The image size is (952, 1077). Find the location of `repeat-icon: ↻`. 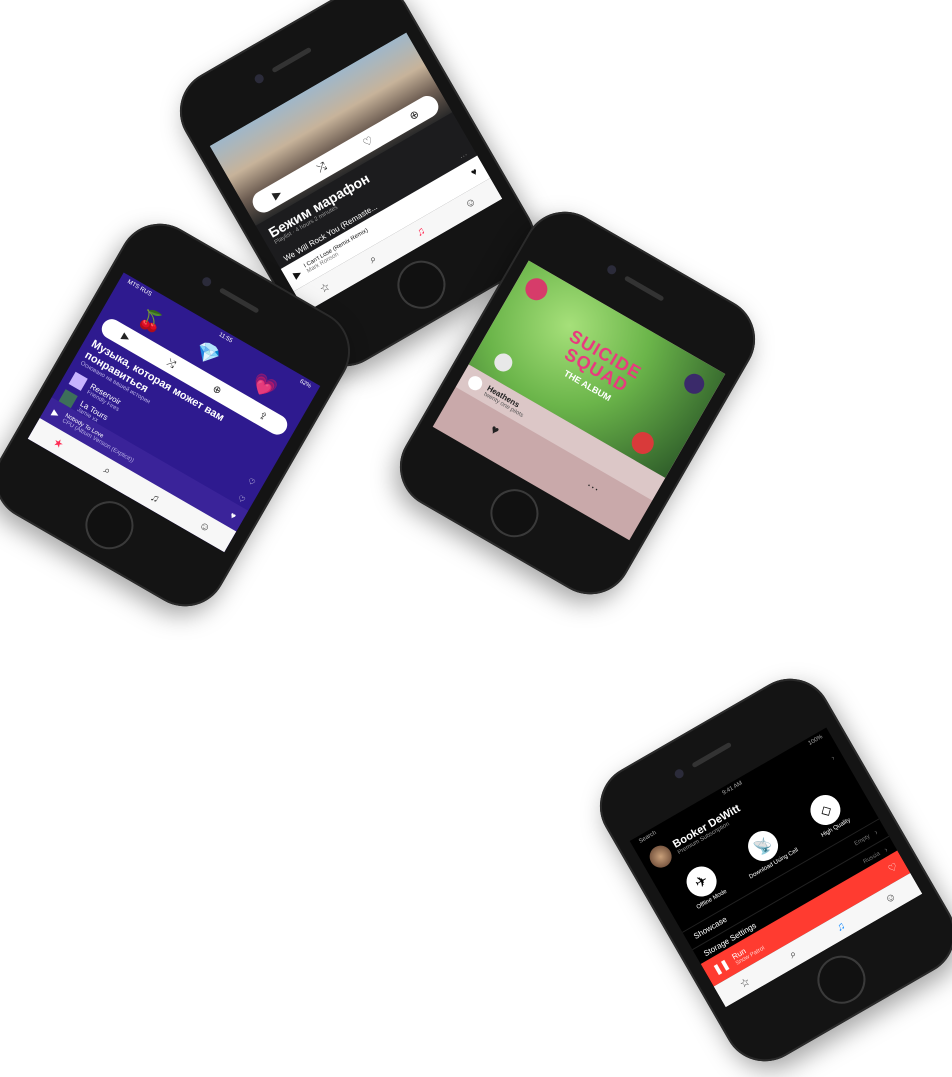

repeat-icon: ↻ is located at coordinates (595, 529).